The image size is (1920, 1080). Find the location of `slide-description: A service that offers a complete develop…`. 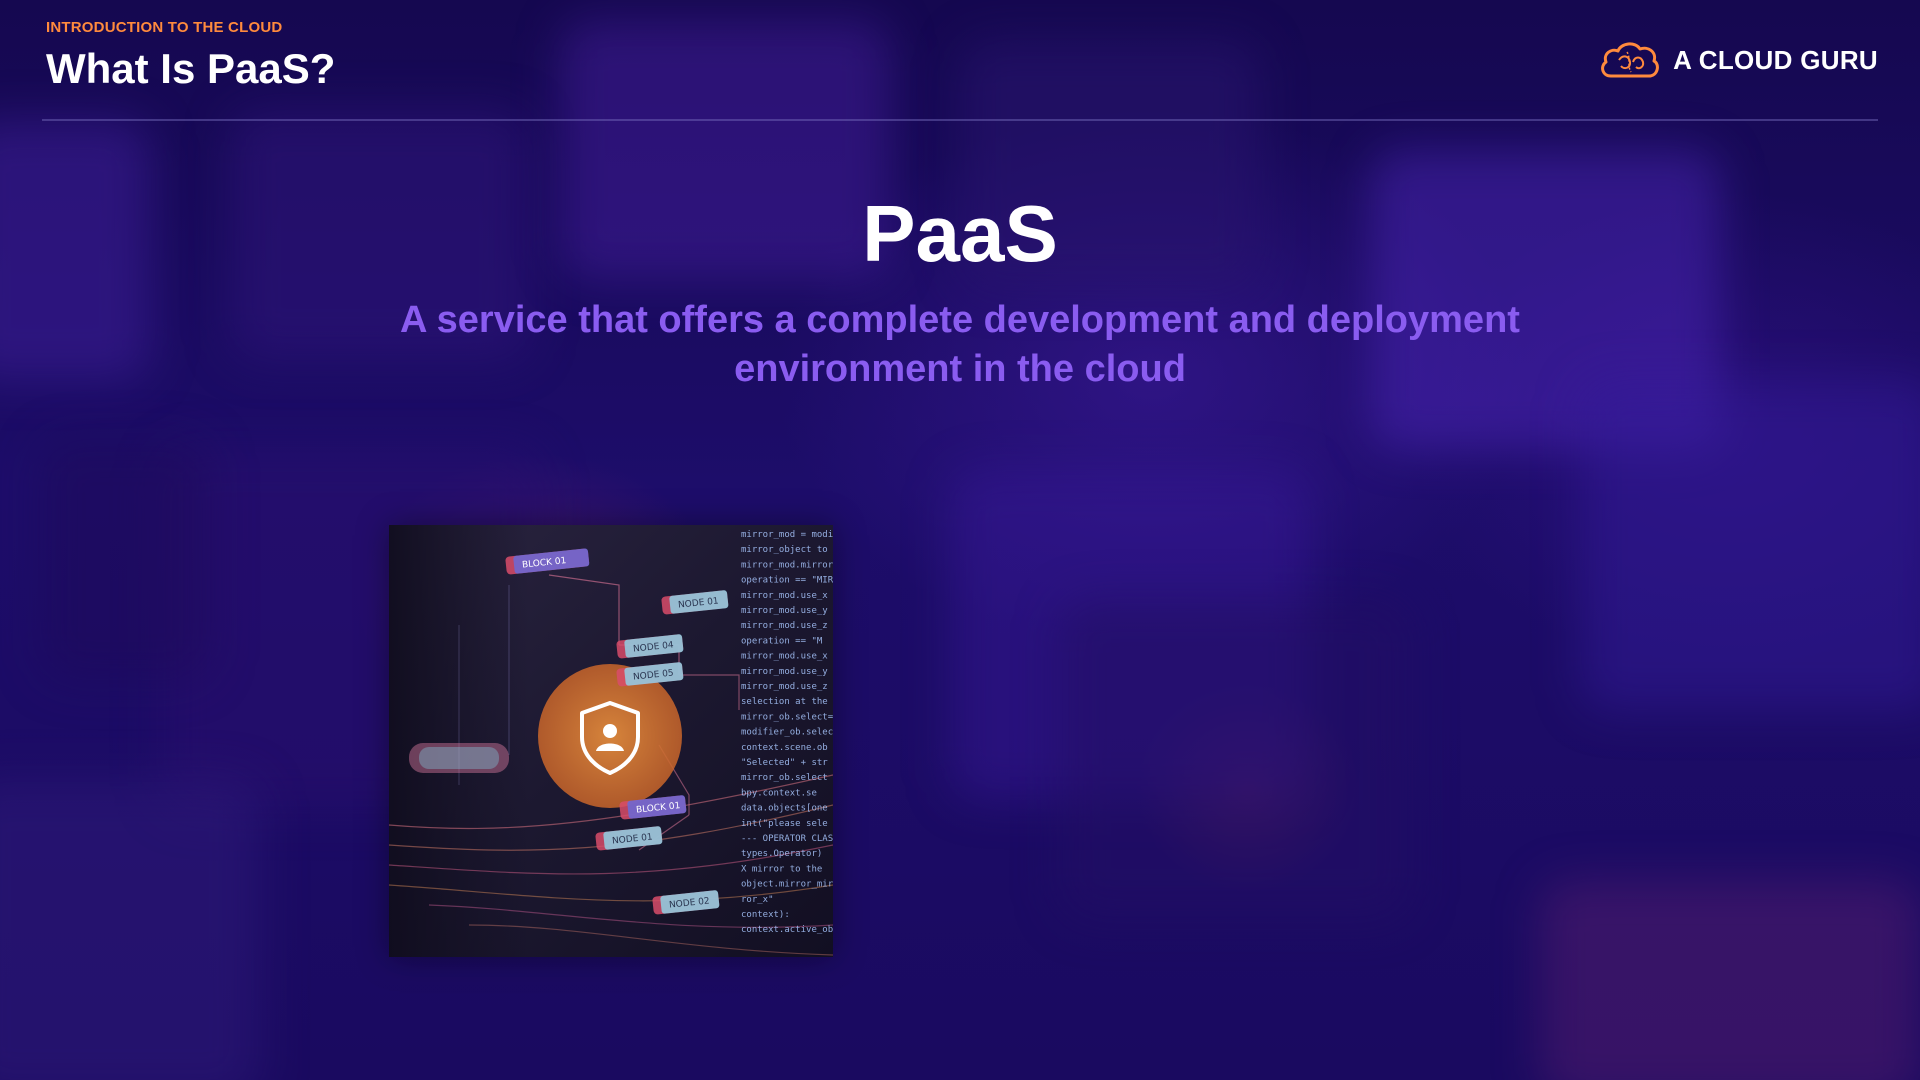

slide-description: A service that offers a complete develop… is located at coordinates (960, 344).